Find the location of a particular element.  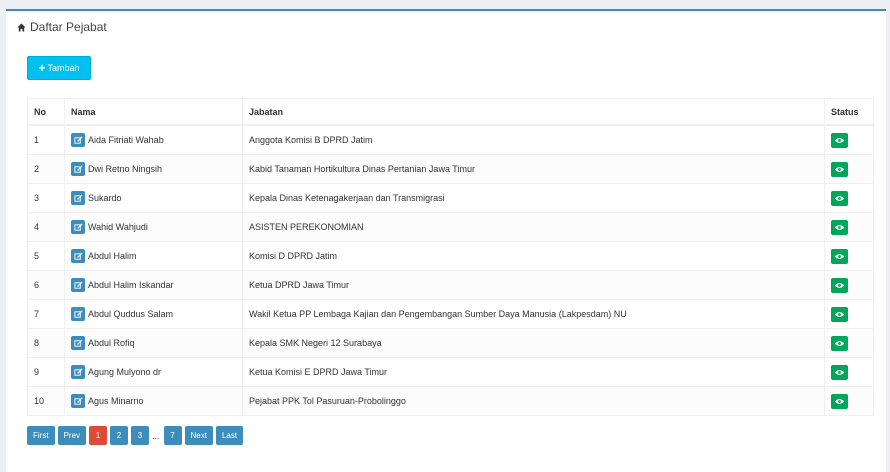

row-position: Kepala SMK Negeri 12 Surabaya is located at coordinates (533, 343).